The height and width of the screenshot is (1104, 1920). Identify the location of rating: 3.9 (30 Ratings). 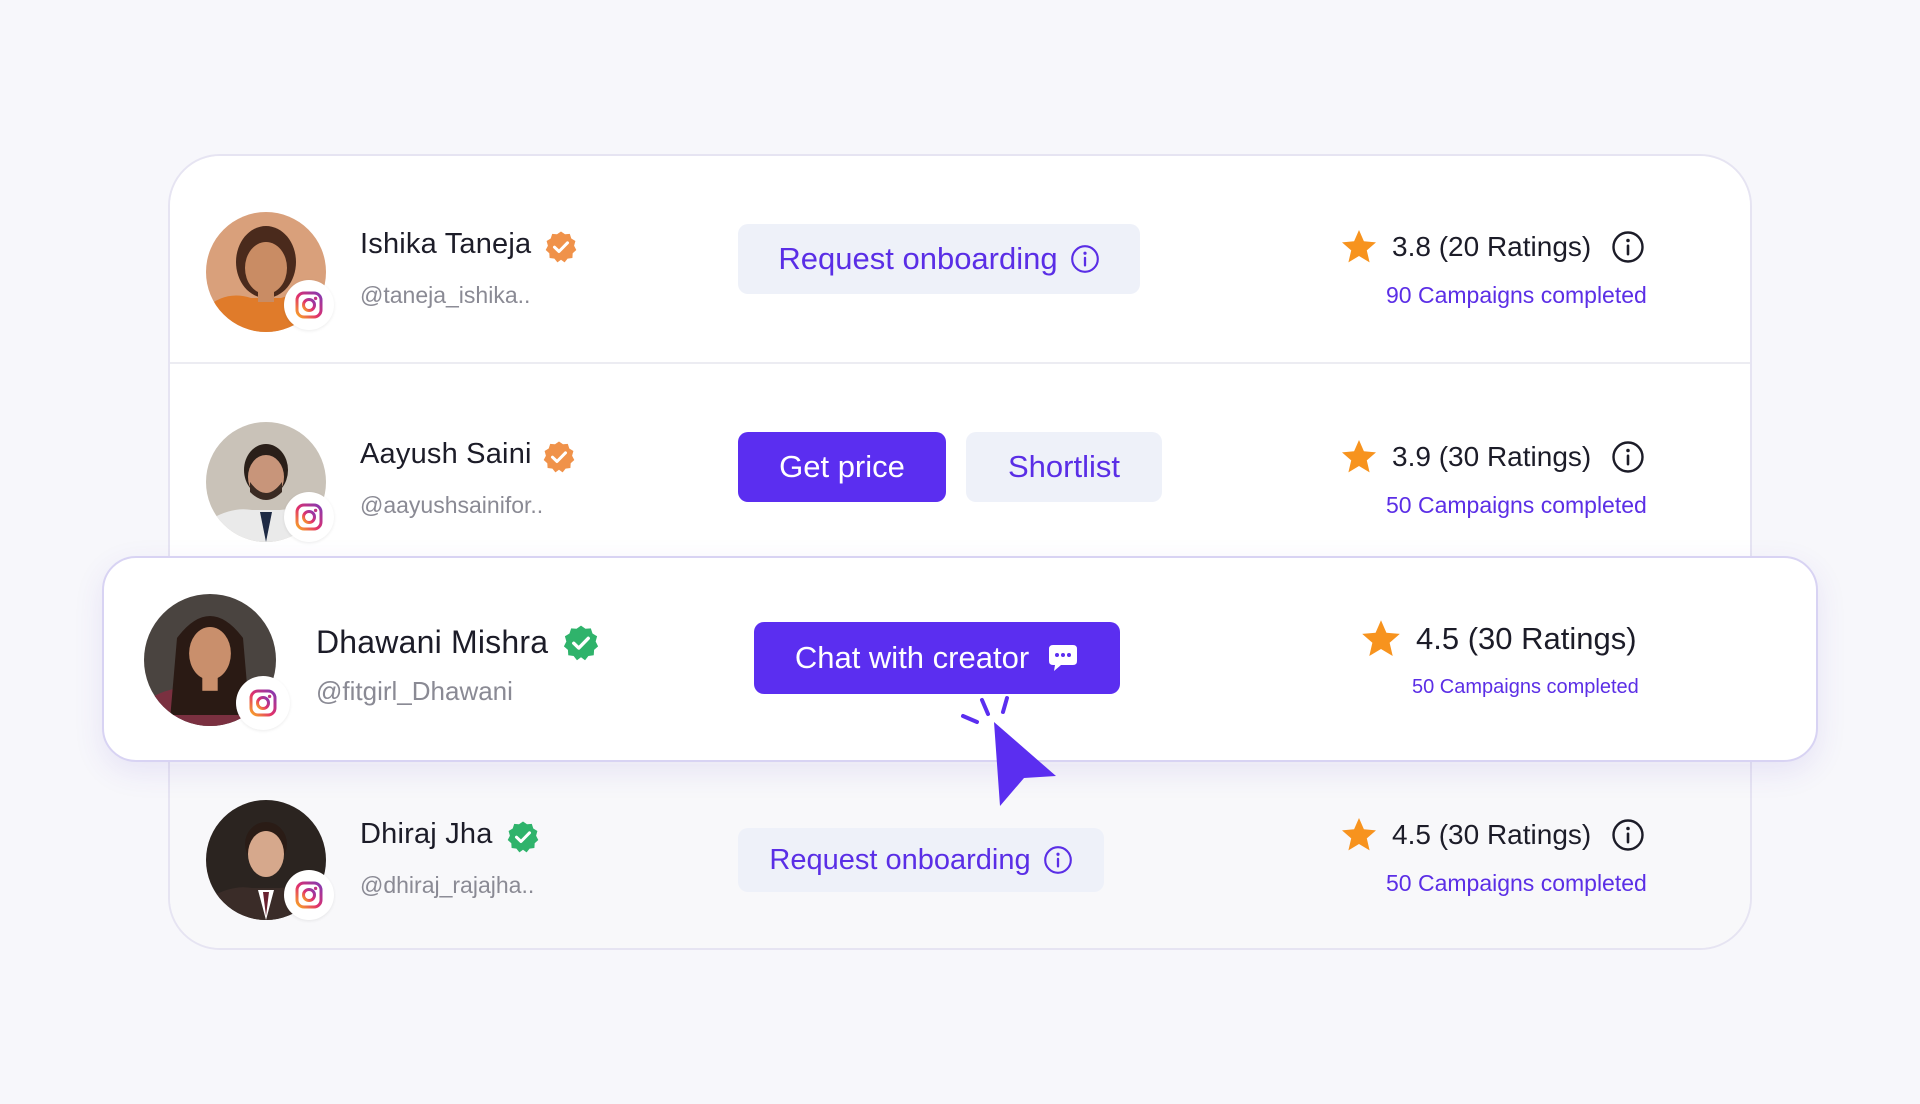
(1492, 457).